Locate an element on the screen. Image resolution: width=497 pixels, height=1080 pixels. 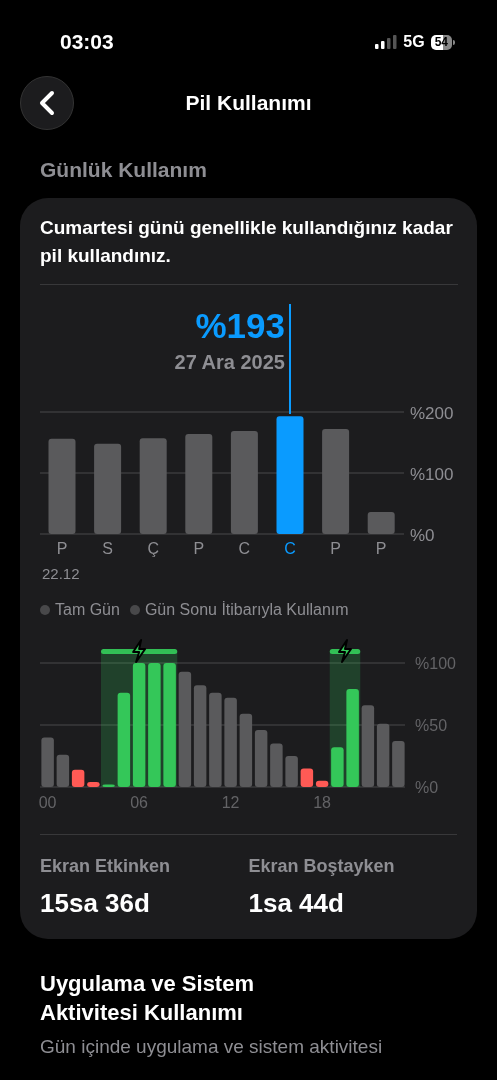
page-title: Pil Kullanımı is located at coordinates (248, 103).